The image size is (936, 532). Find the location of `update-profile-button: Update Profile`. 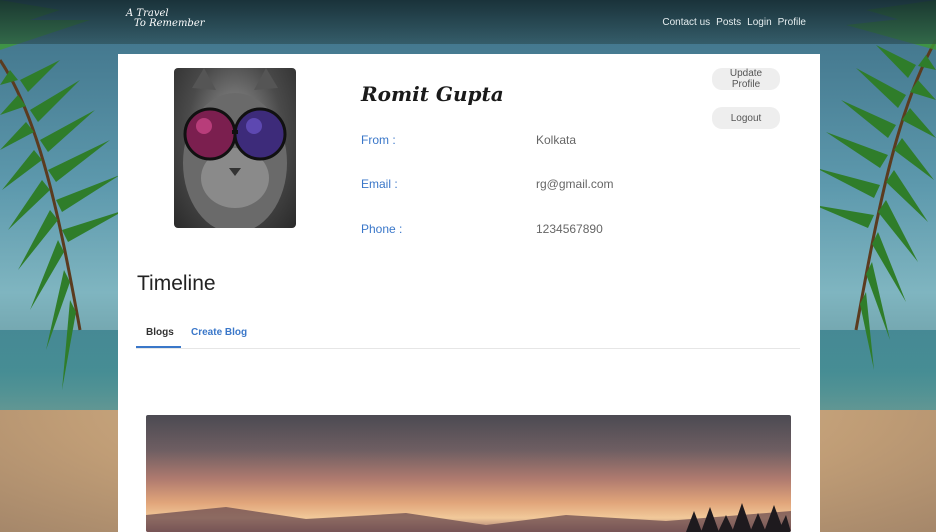

update-profile-button: Update Profile is located at coordinates (746, 79).